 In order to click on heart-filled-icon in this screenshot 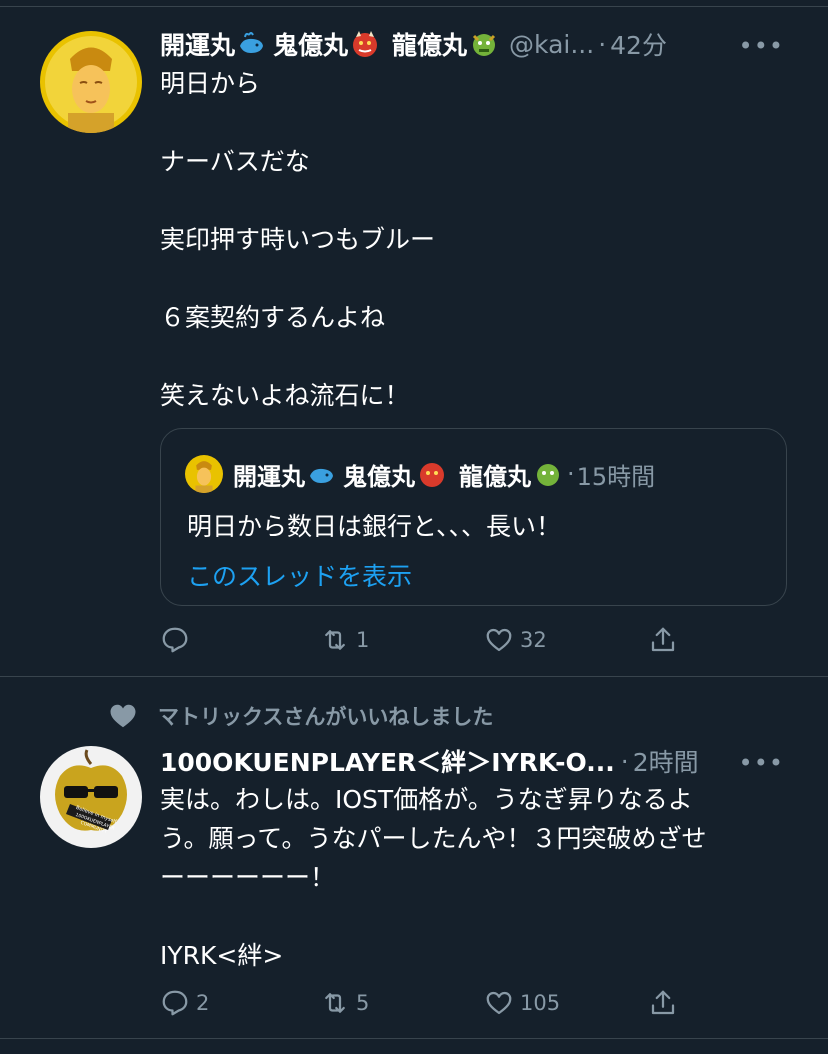, I will do `click(123, 716)`.